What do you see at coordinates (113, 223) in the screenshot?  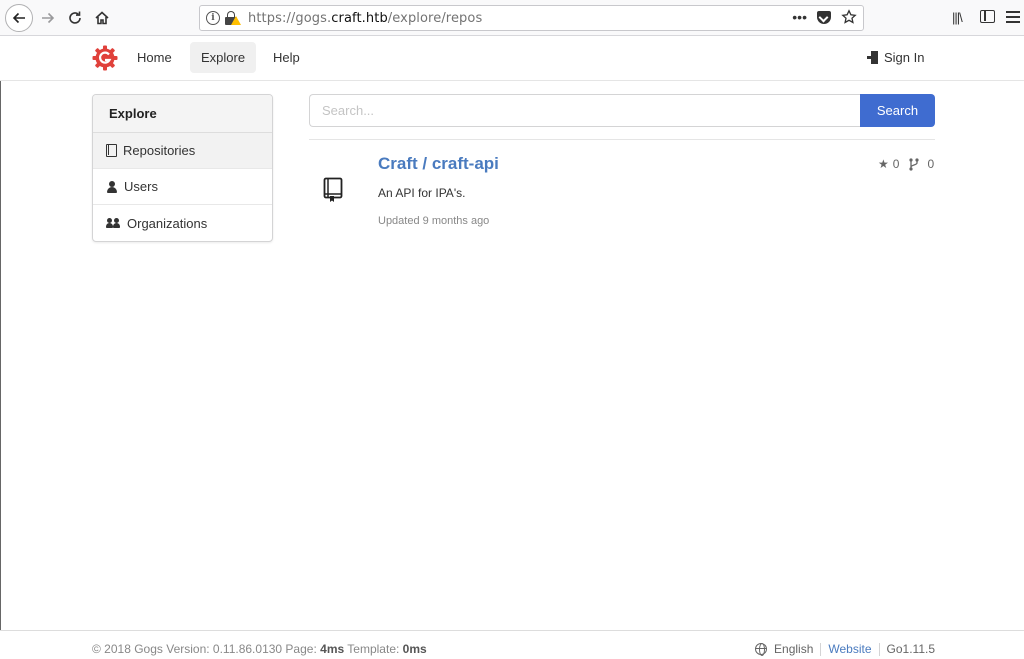 I see `organization-icon` at bounding box center [113, 223].